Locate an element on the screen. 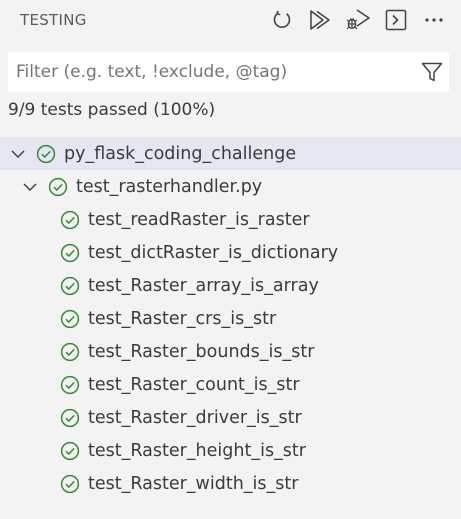 The height and width of the screenshot is (519, 461). tree-item-test: test_Raster_bounds_is_str is located at coordinates (230, 351).